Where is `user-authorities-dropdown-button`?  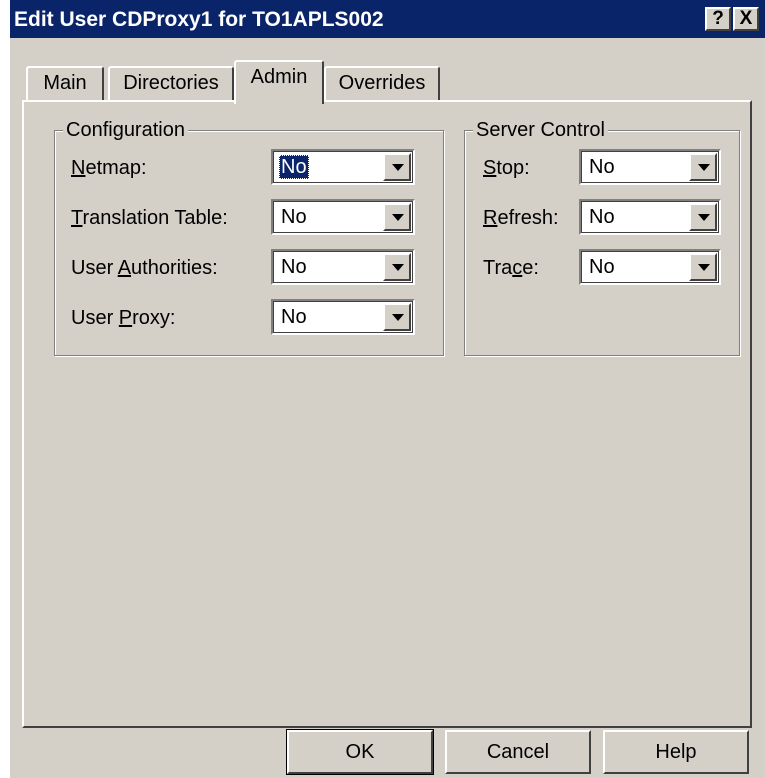 user-authorities-dropdown-button is located at coordinates (397, 267).